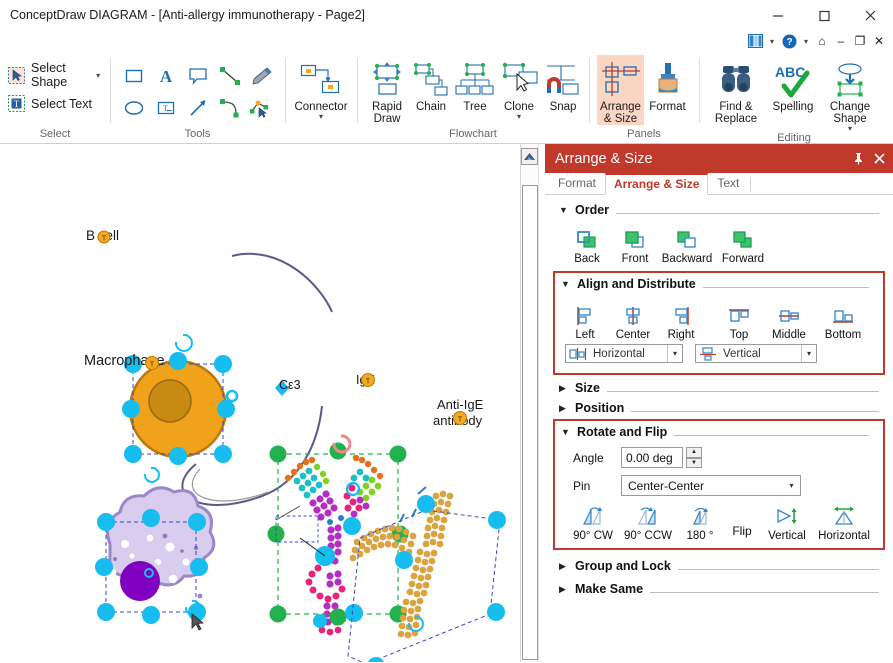 The image size is (893, 663). I want to click on spelling-button: ABC Spelling, so click(793, 84).